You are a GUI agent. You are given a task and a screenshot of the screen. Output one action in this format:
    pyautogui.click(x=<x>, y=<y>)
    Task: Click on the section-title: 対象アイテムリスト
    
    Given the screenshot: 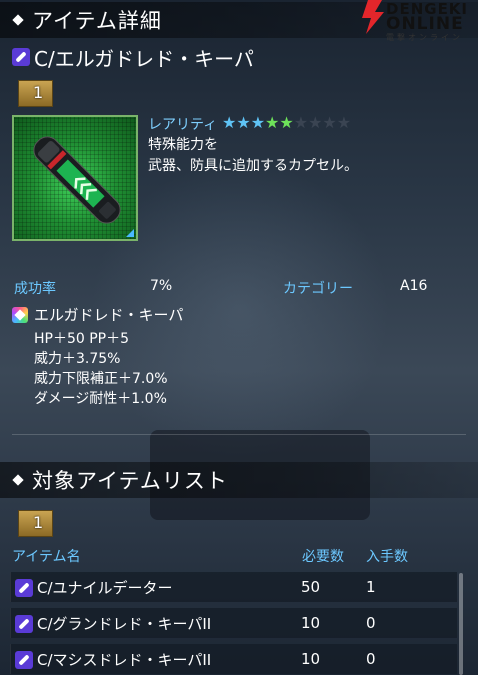 What is the action you would take?
    pyautogui.click(x=130, y=481)
    